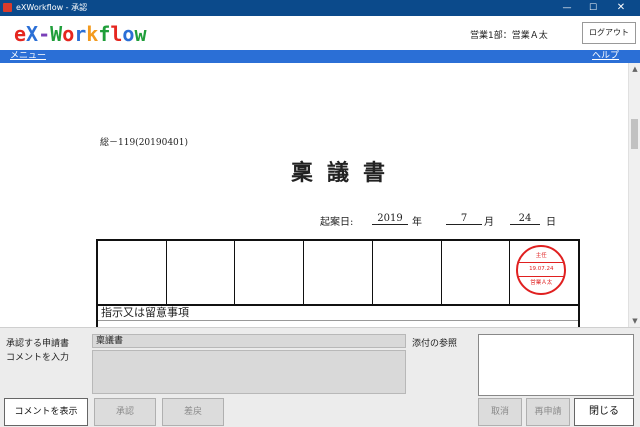 The image size is (640, 427). I want to click on menu-link: メニュー, so click(28, 56).